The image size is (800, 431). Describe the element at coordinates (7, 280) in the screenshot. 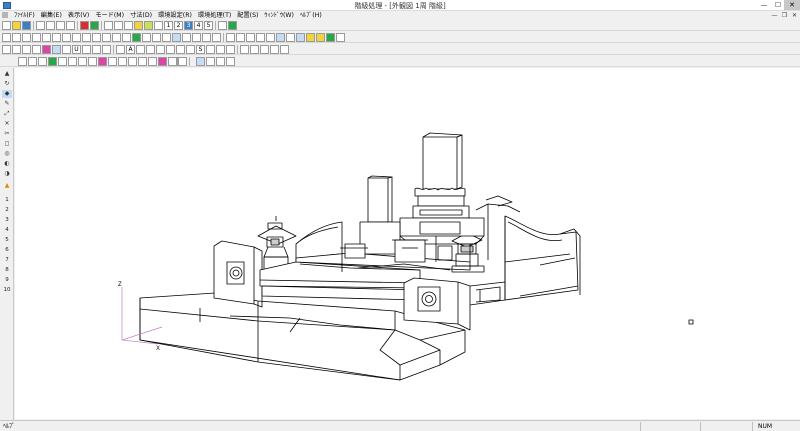

I see `palette-number-9: 9` at that location.